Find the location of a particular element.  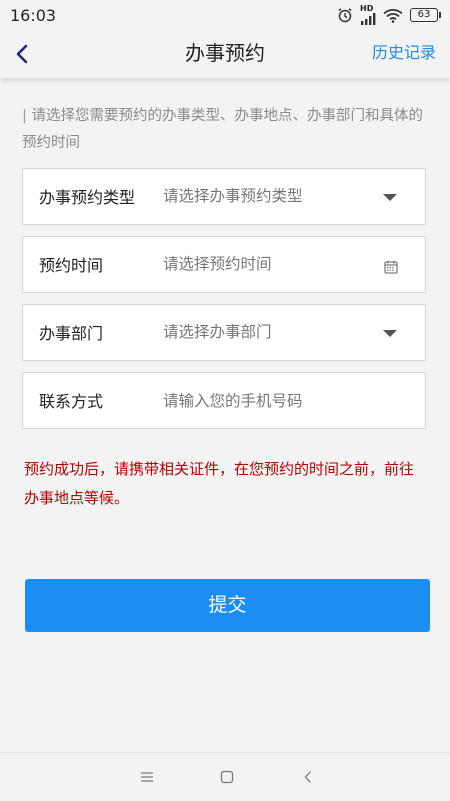

appointment-time-picker: 预约时间 请选择预约时间 is located at coordinates (224, 264).